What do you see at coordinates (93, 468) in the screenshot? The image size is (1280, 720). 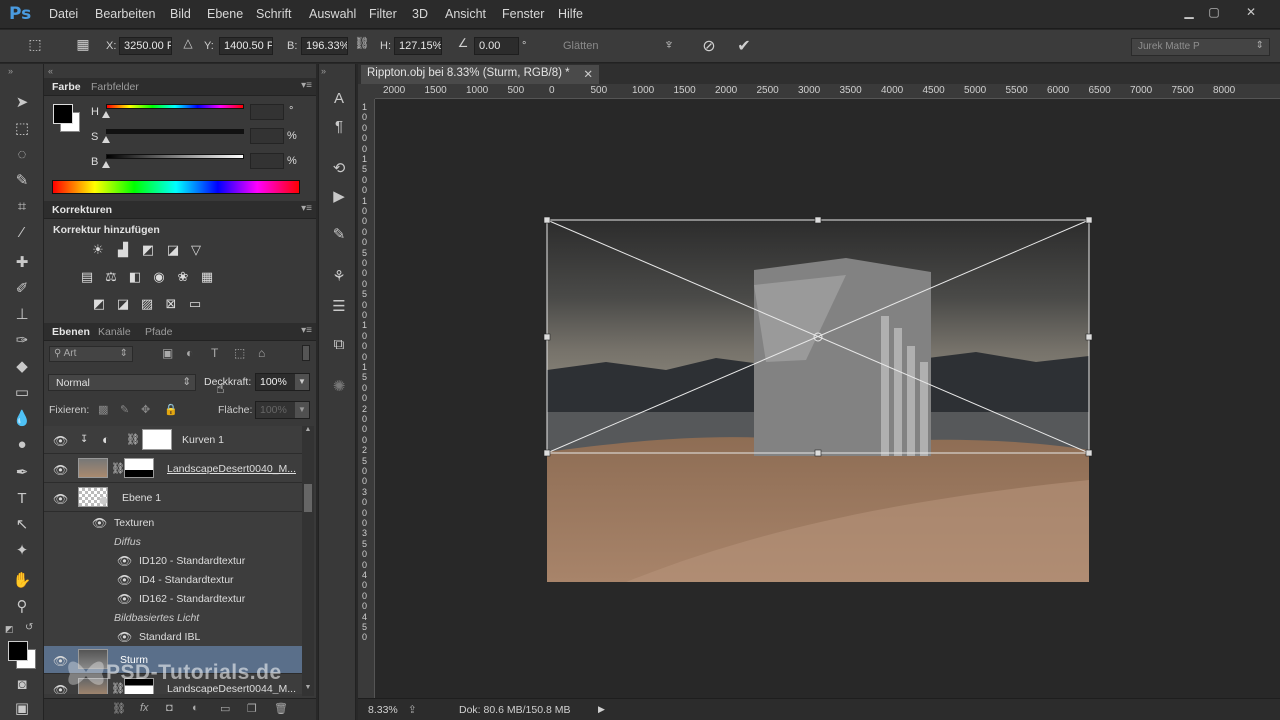 I see `layer-thumbnail` at bounding box center [93, 468].